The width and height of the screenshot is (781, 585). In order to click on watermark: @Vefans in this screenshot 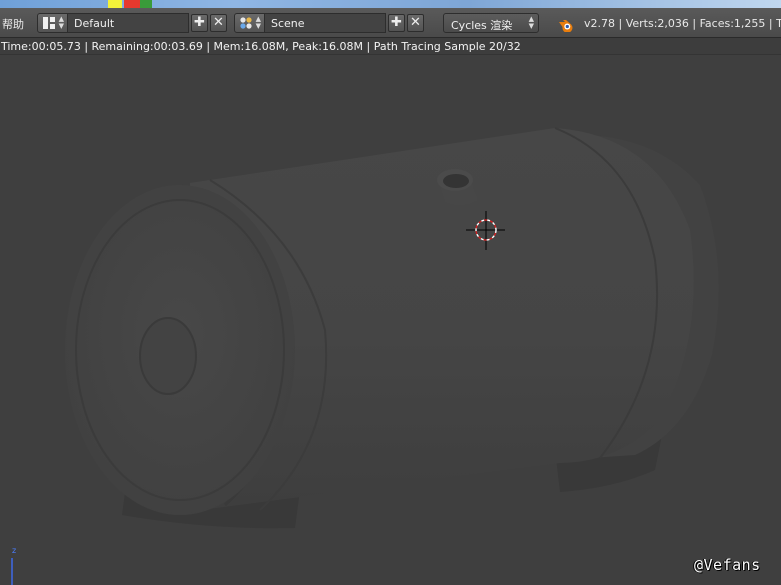, I will do `click(727, 565)`.